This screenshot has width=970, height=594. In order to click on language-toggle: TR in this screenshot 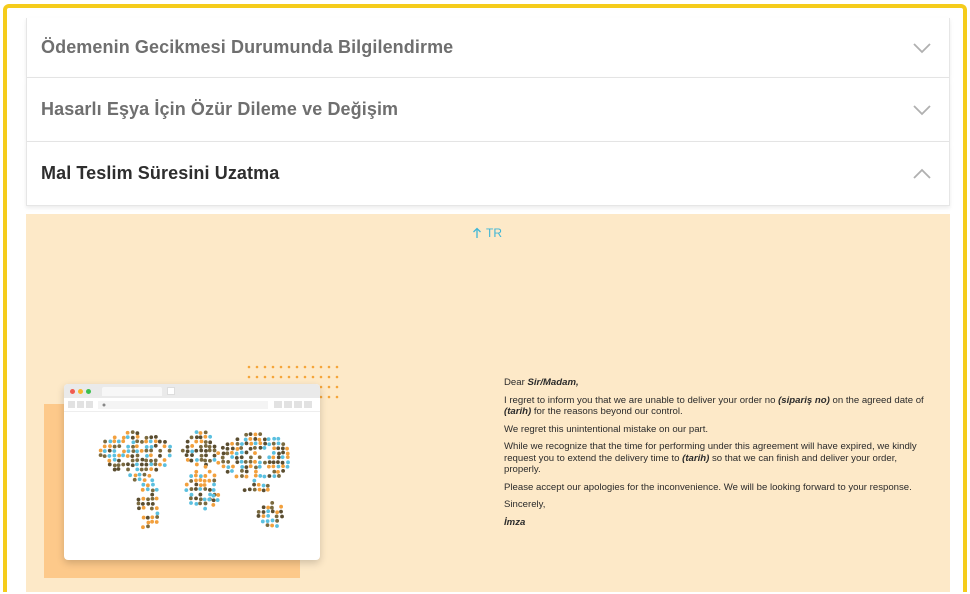, I will do `click(487, 233)`.